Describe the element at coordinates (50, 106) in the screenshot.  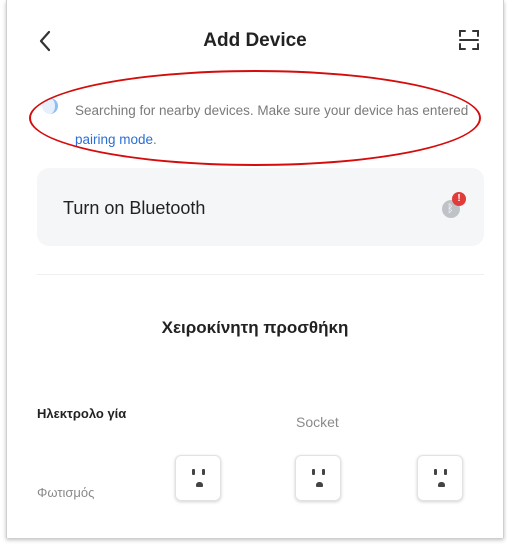
I see `loading-spinner-icon` at that location.